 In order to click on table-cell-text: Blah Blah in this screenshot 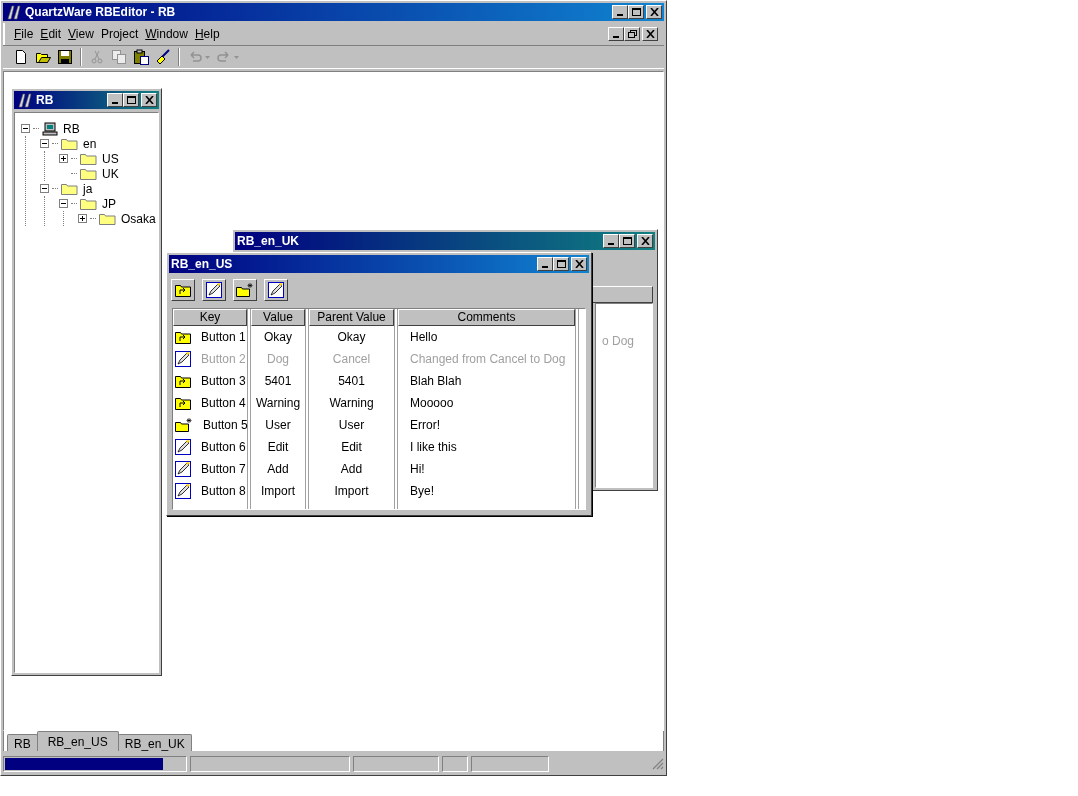, I will do `click(436, 381)`.